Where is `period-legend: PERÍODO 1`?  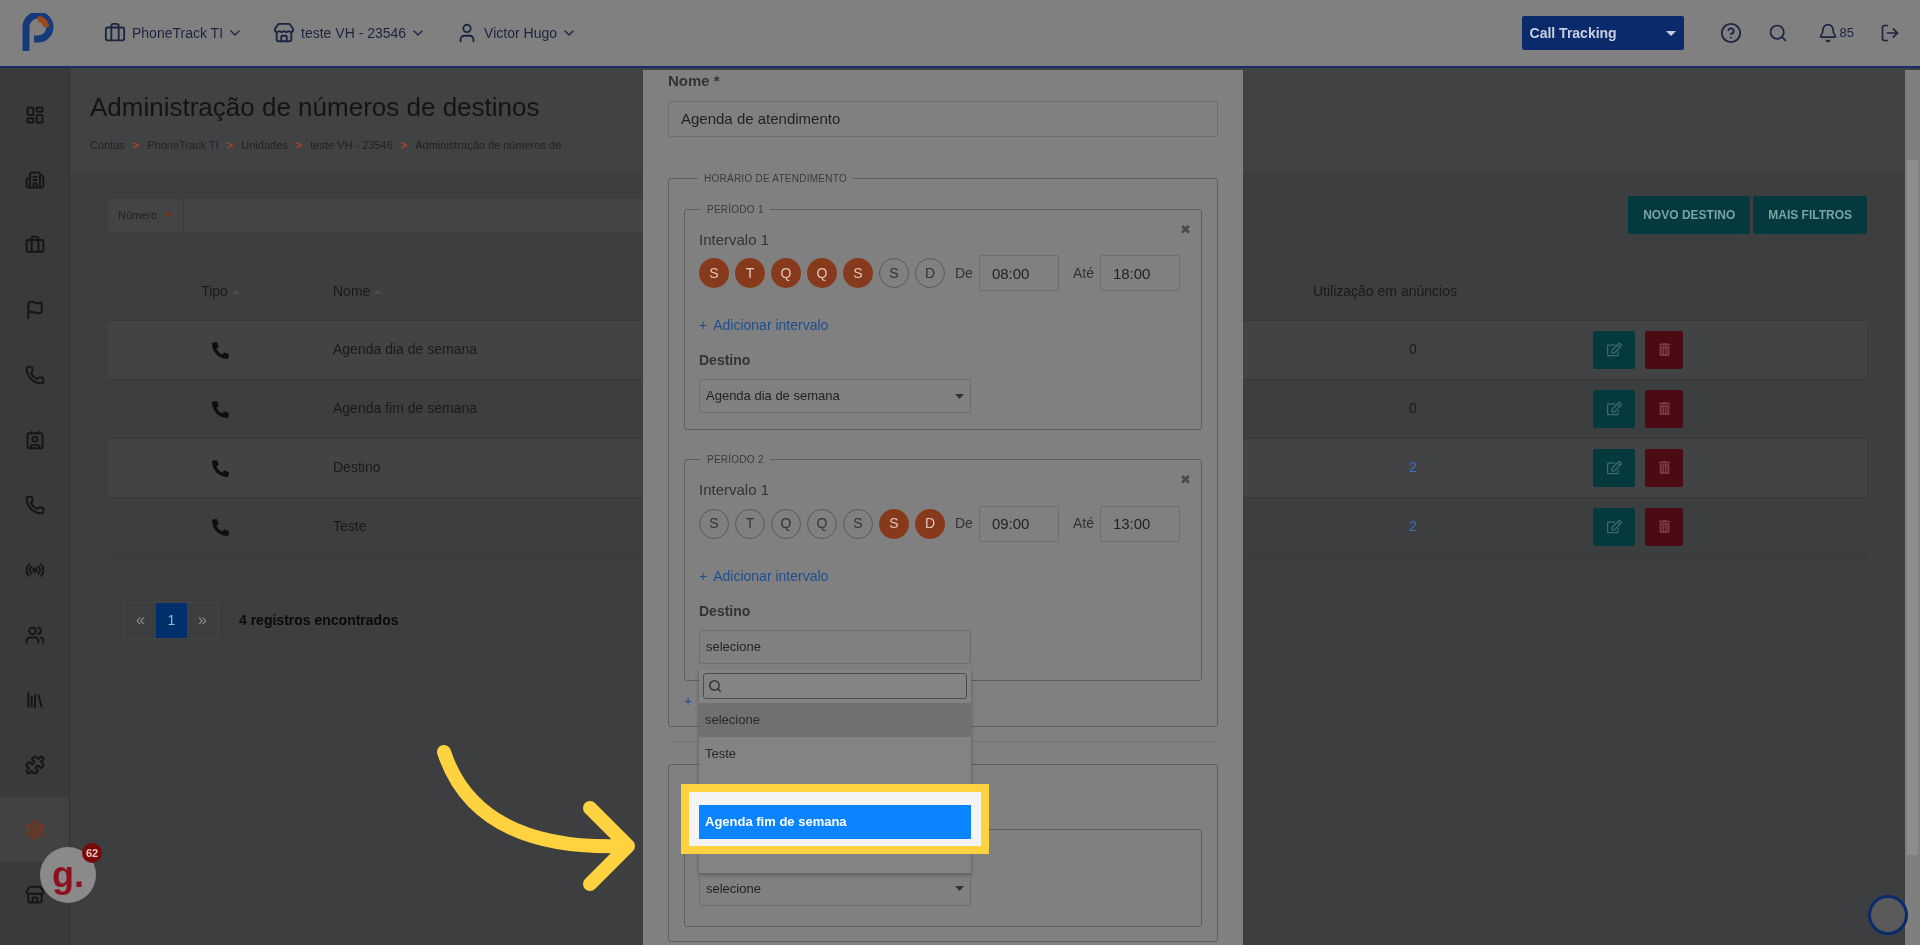 period-legend: PERÍODO 1 is located at coordinates (735, 209).